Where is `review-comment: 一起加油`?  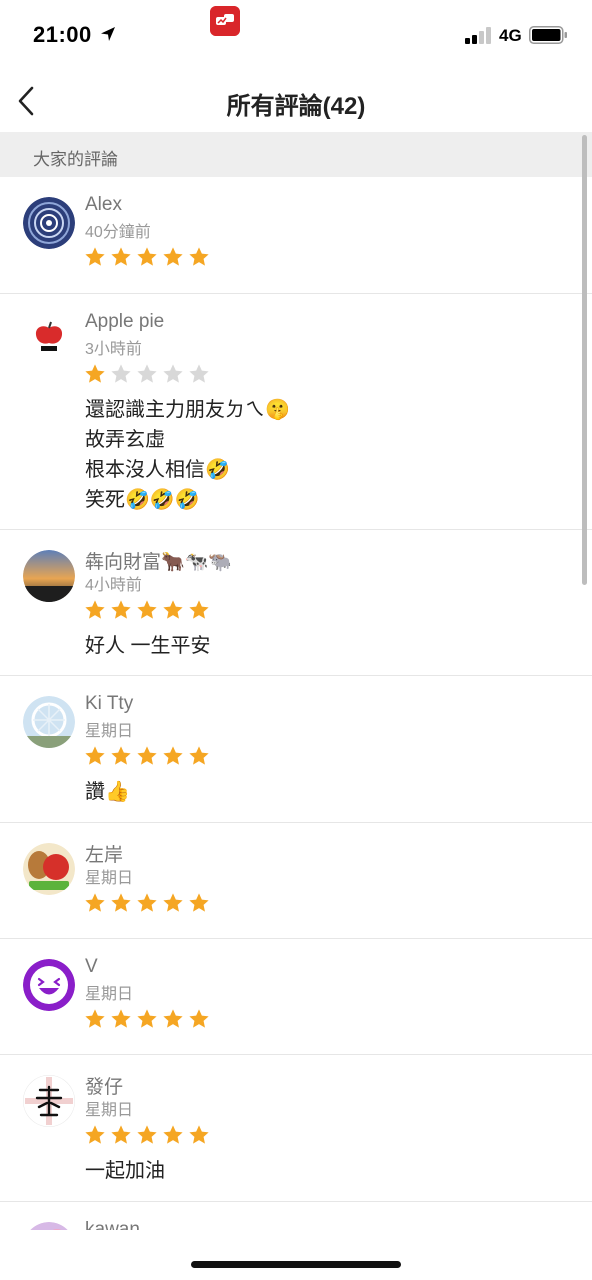 review-comment: 一起加油 is located at coordinates (125, 1171).